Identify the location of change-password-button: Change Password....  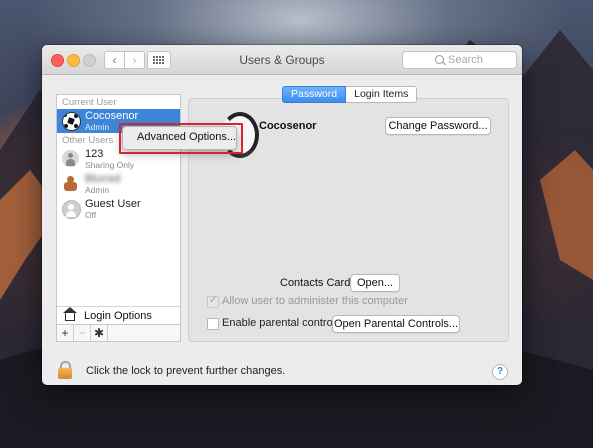
(438, 126).